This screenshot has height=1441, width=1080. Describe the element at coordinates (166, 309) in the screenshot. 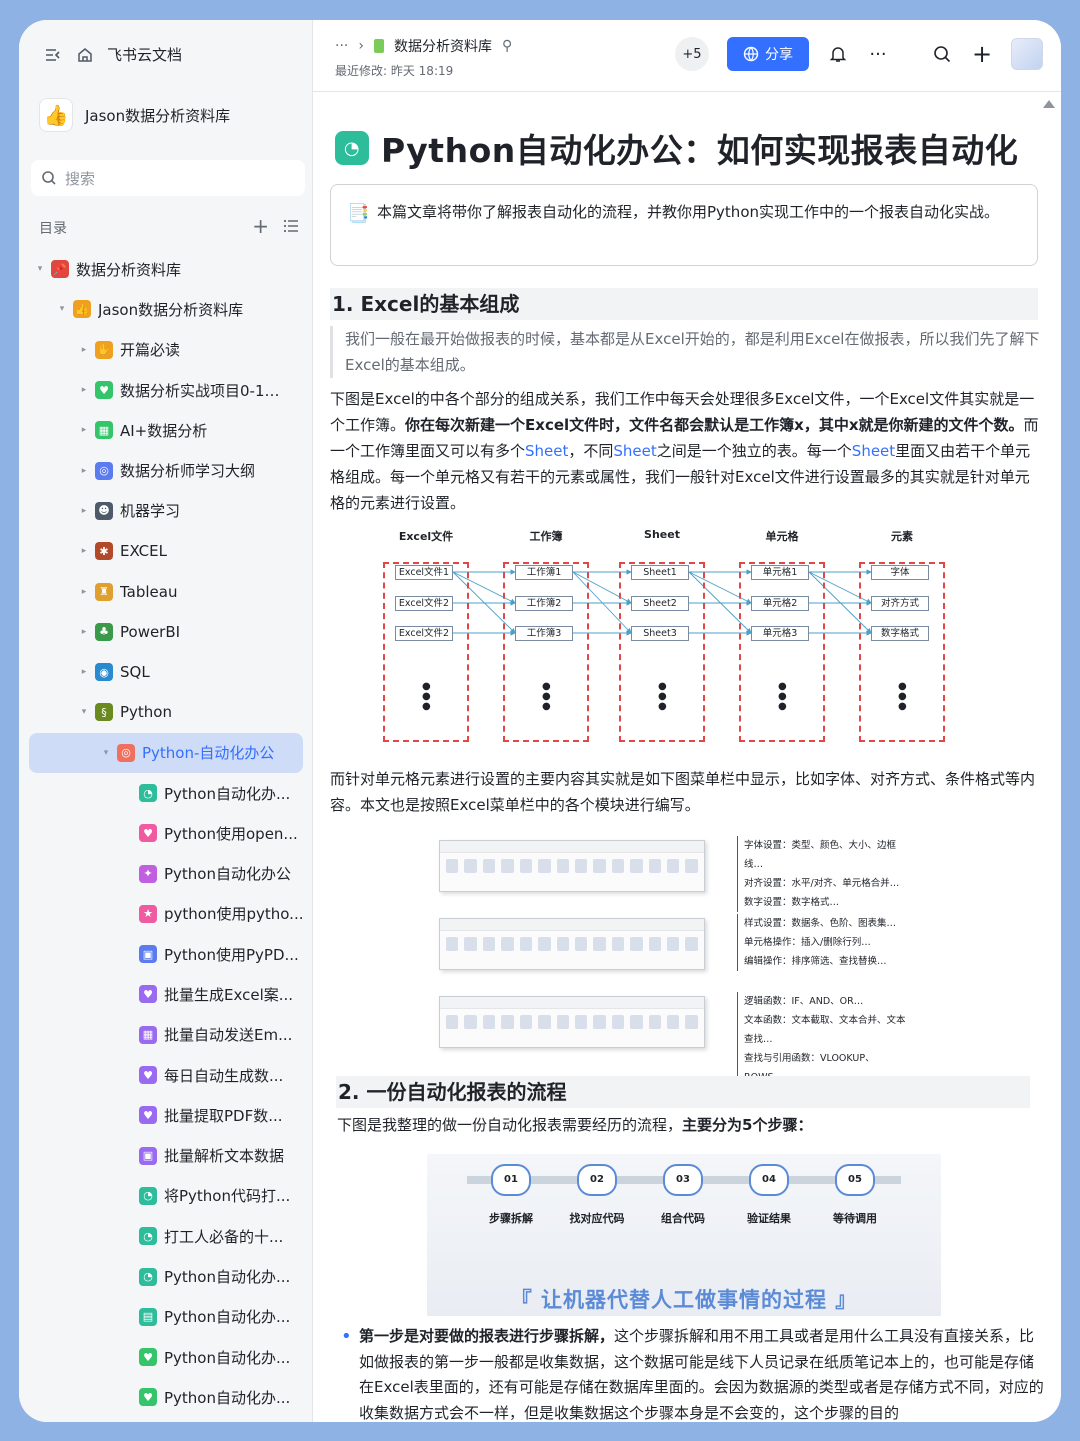

I see `sidebar-item: ▾ 👍 Jason数据分析资料库` at that location.